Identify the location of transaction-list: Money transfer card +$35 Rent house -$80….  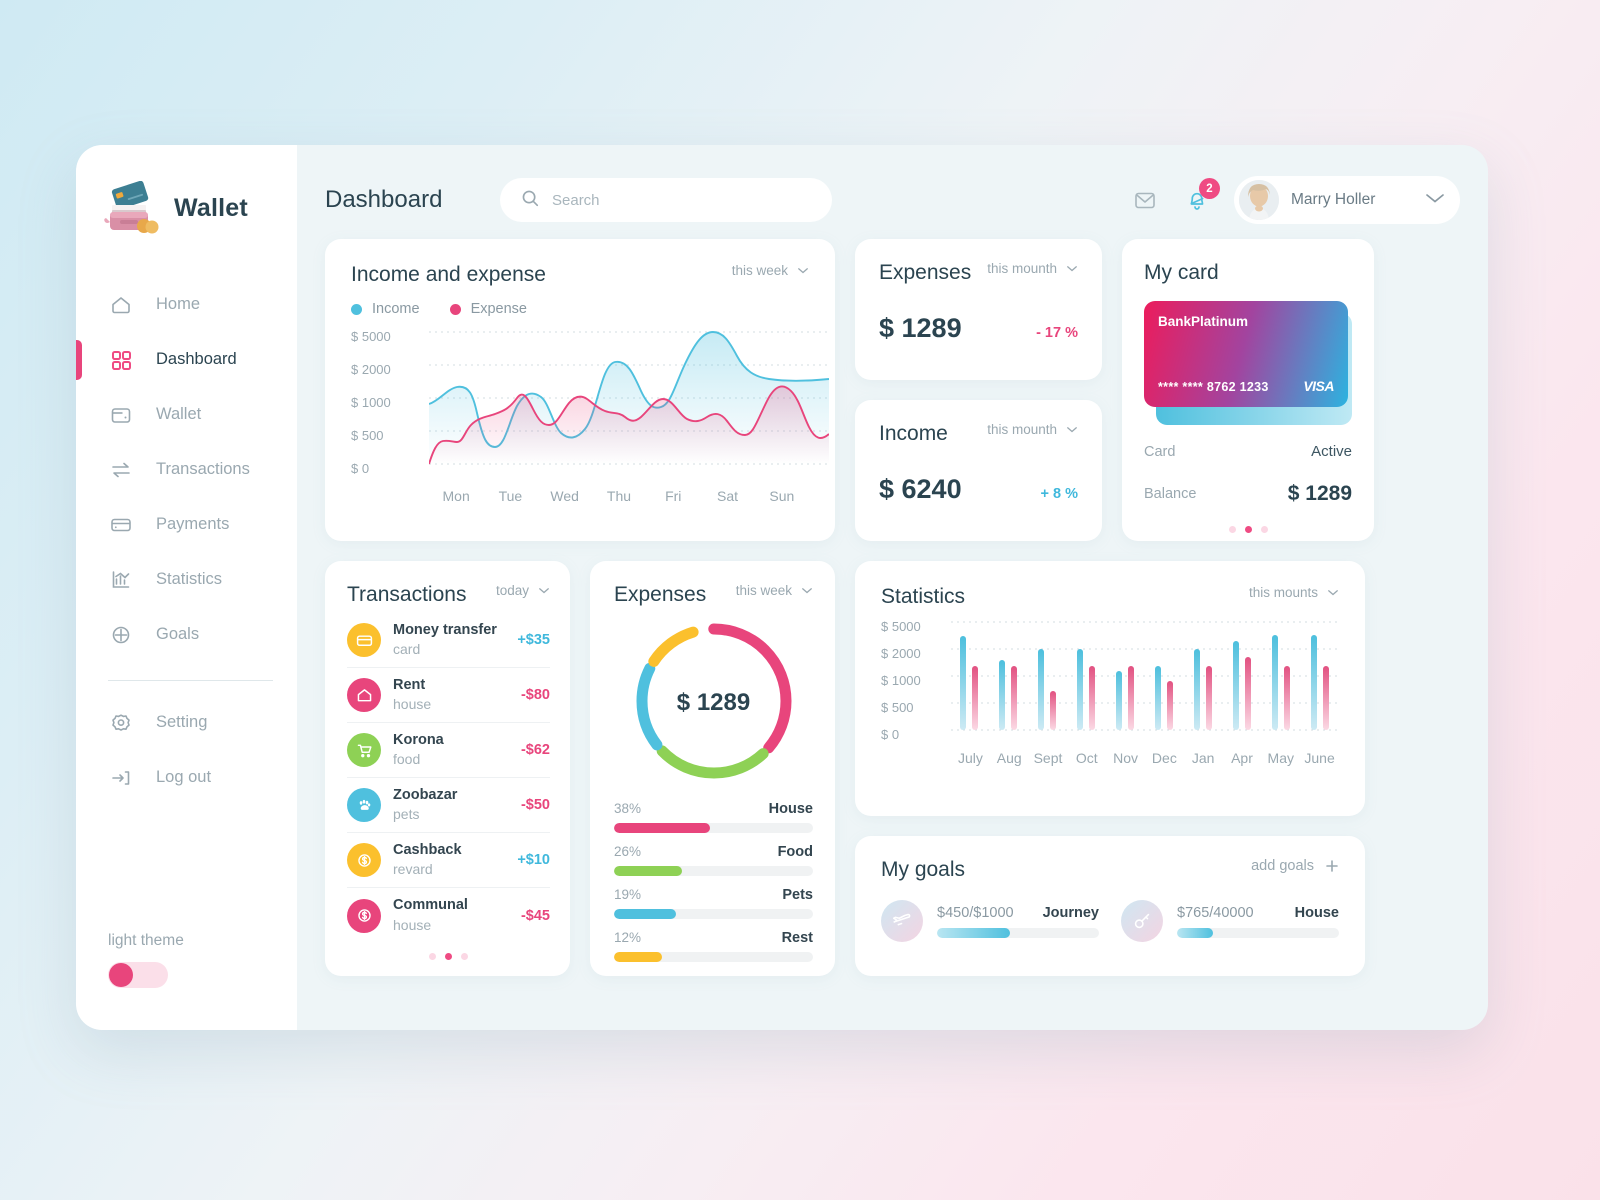
(448, 778).